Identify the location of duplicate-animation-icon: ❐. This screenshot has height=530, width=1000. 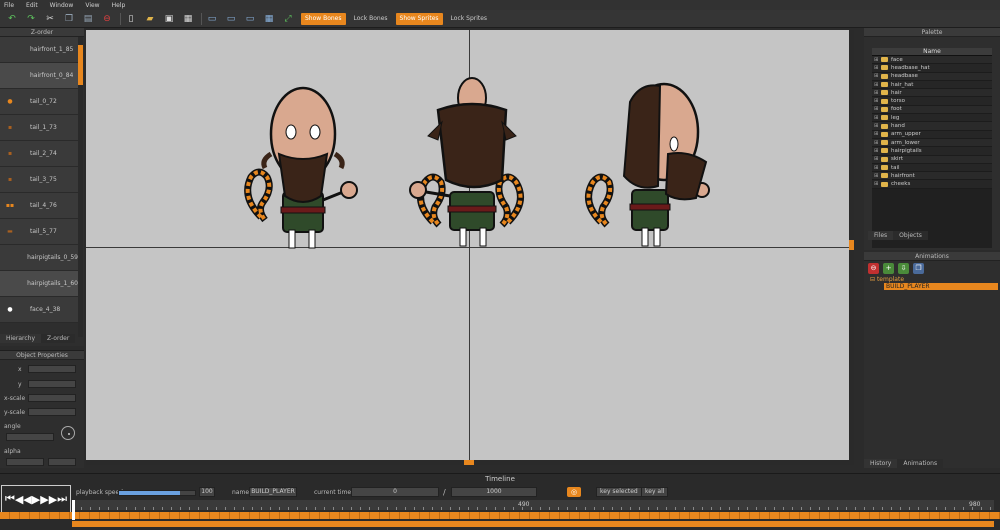
(918, 268).